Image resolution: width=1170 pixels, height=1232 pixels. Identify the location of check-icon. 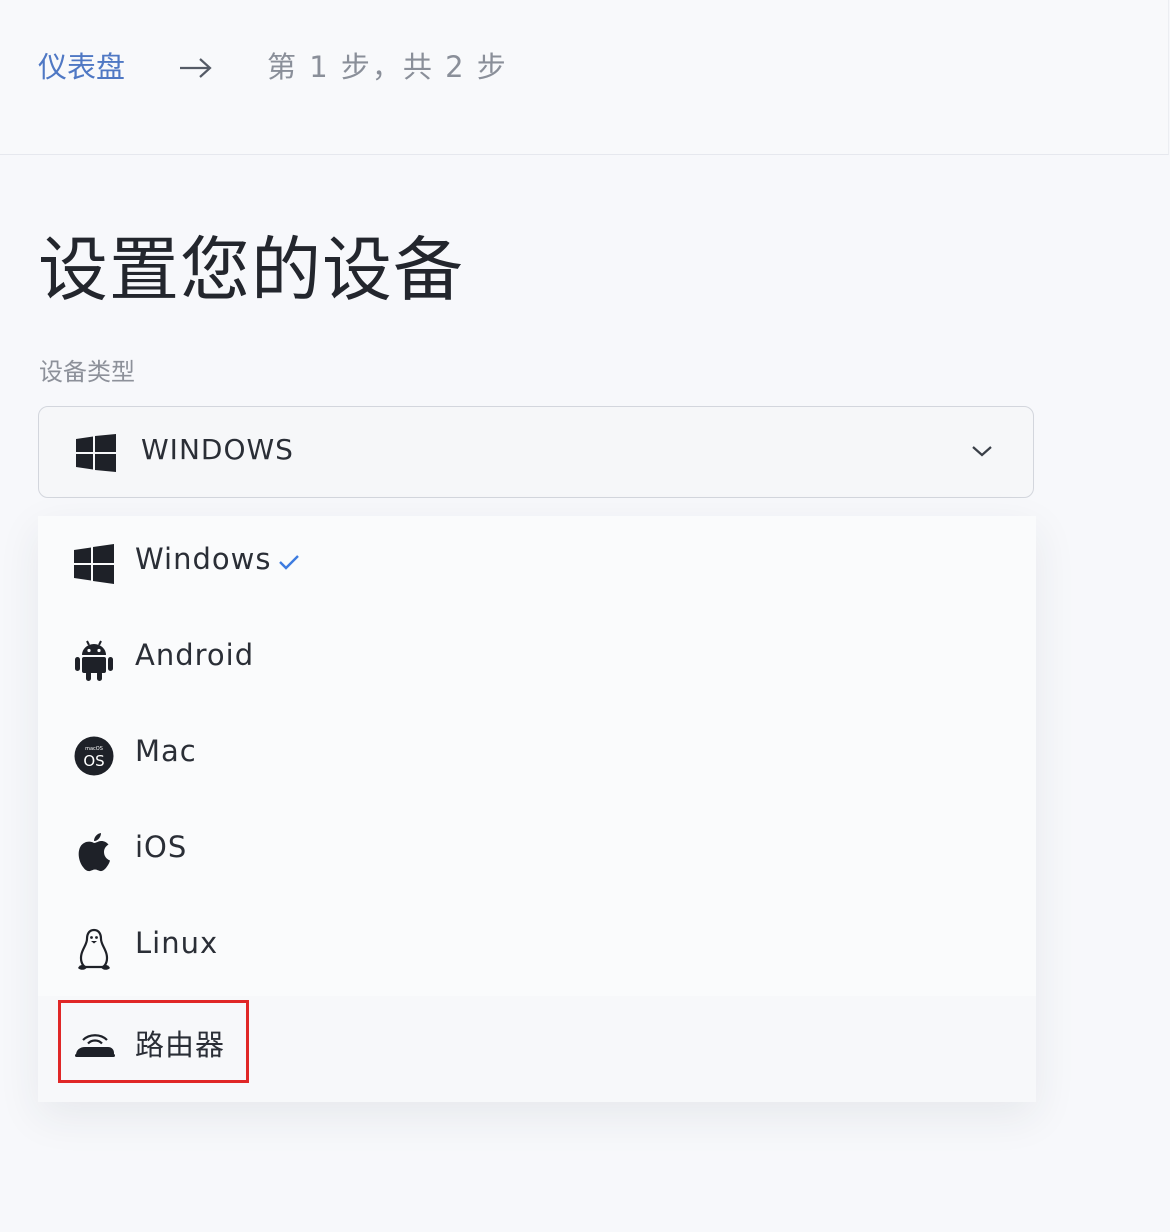
(289, 564).